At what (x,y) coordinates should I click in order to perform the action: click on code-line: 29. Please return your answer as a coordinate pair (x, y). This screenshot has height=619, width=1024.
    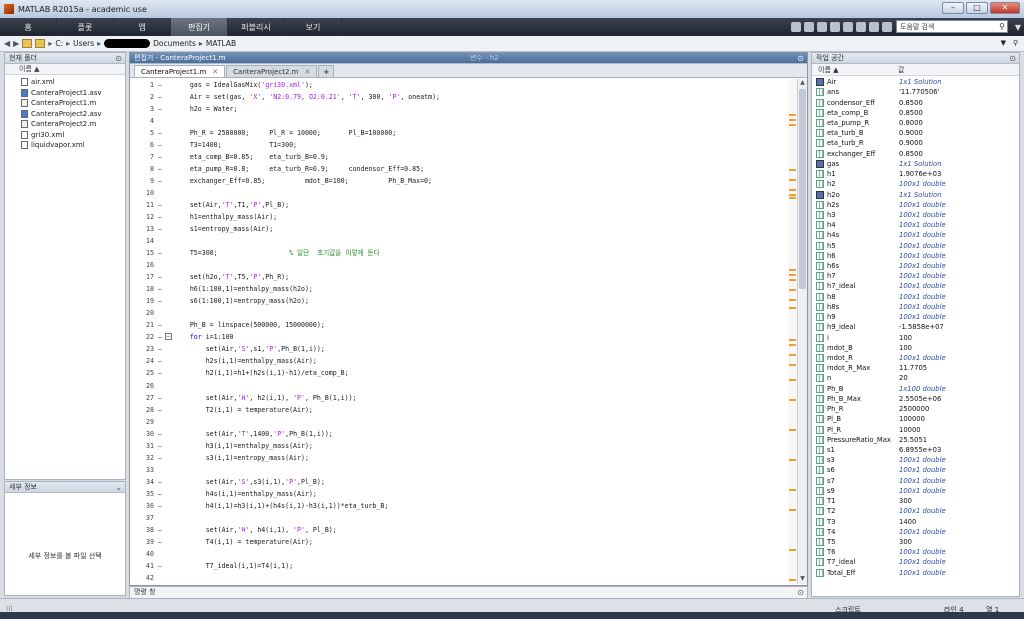
    Looking at the image, I should click on (463, 422).